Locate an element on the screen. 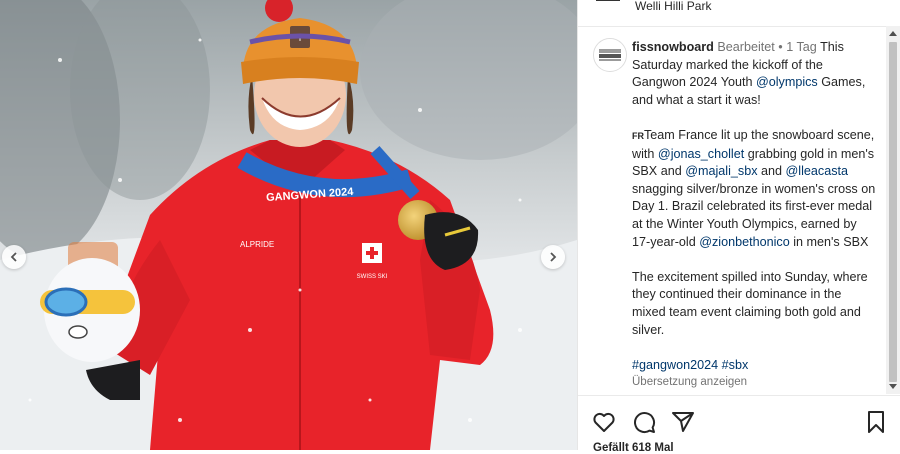 The width and height of the screenshot is (900, 454). mention-link: @olympics is located at coordinates (787, 82).